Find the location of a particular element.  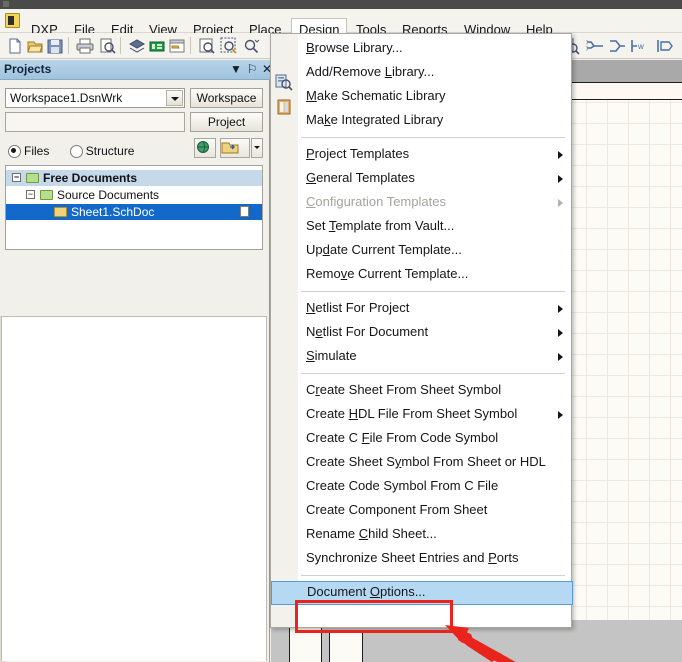

open-project-icon is located at coordinates (177, 46).